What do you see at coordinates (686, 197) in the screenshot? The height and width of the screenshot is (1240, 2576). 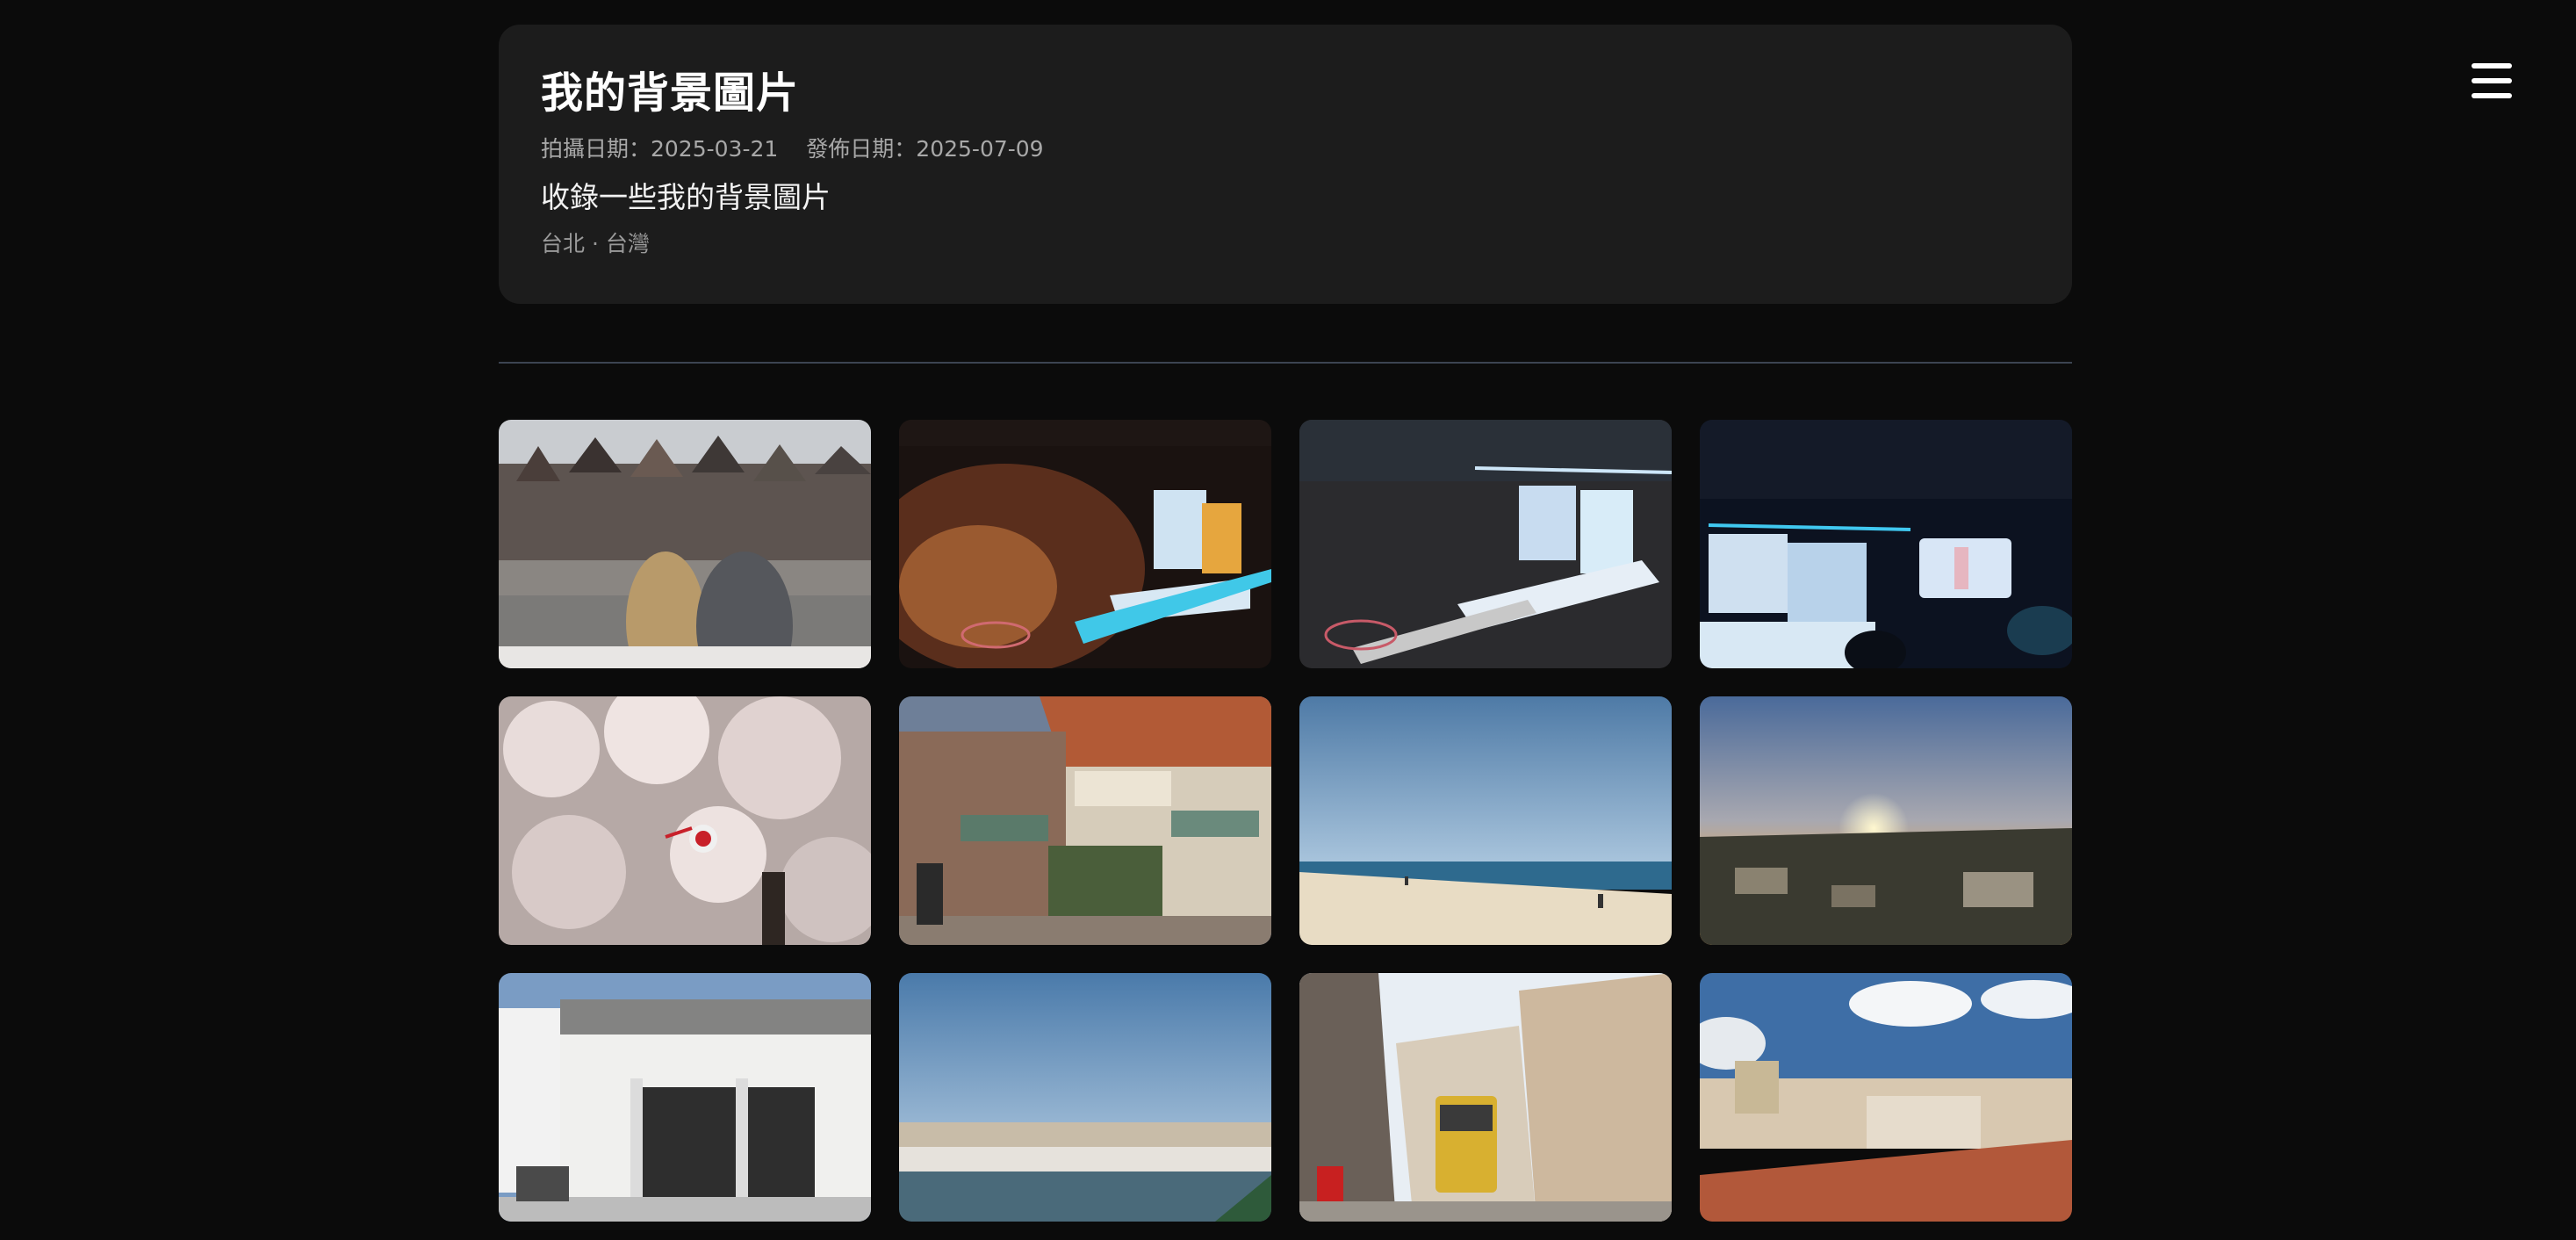 I see `album-description: 收錄一些我的背景圖片` at bounding box center [686, 197].